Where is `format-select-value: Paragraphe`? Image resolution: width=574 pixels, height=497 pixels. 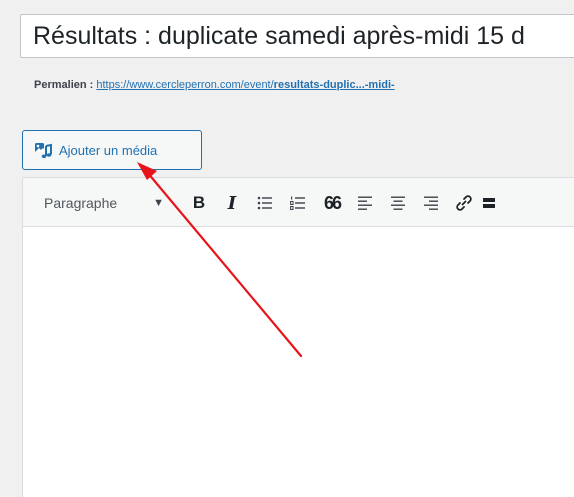
format-select-value: Paragraphe is located at coordinates (81, 203).